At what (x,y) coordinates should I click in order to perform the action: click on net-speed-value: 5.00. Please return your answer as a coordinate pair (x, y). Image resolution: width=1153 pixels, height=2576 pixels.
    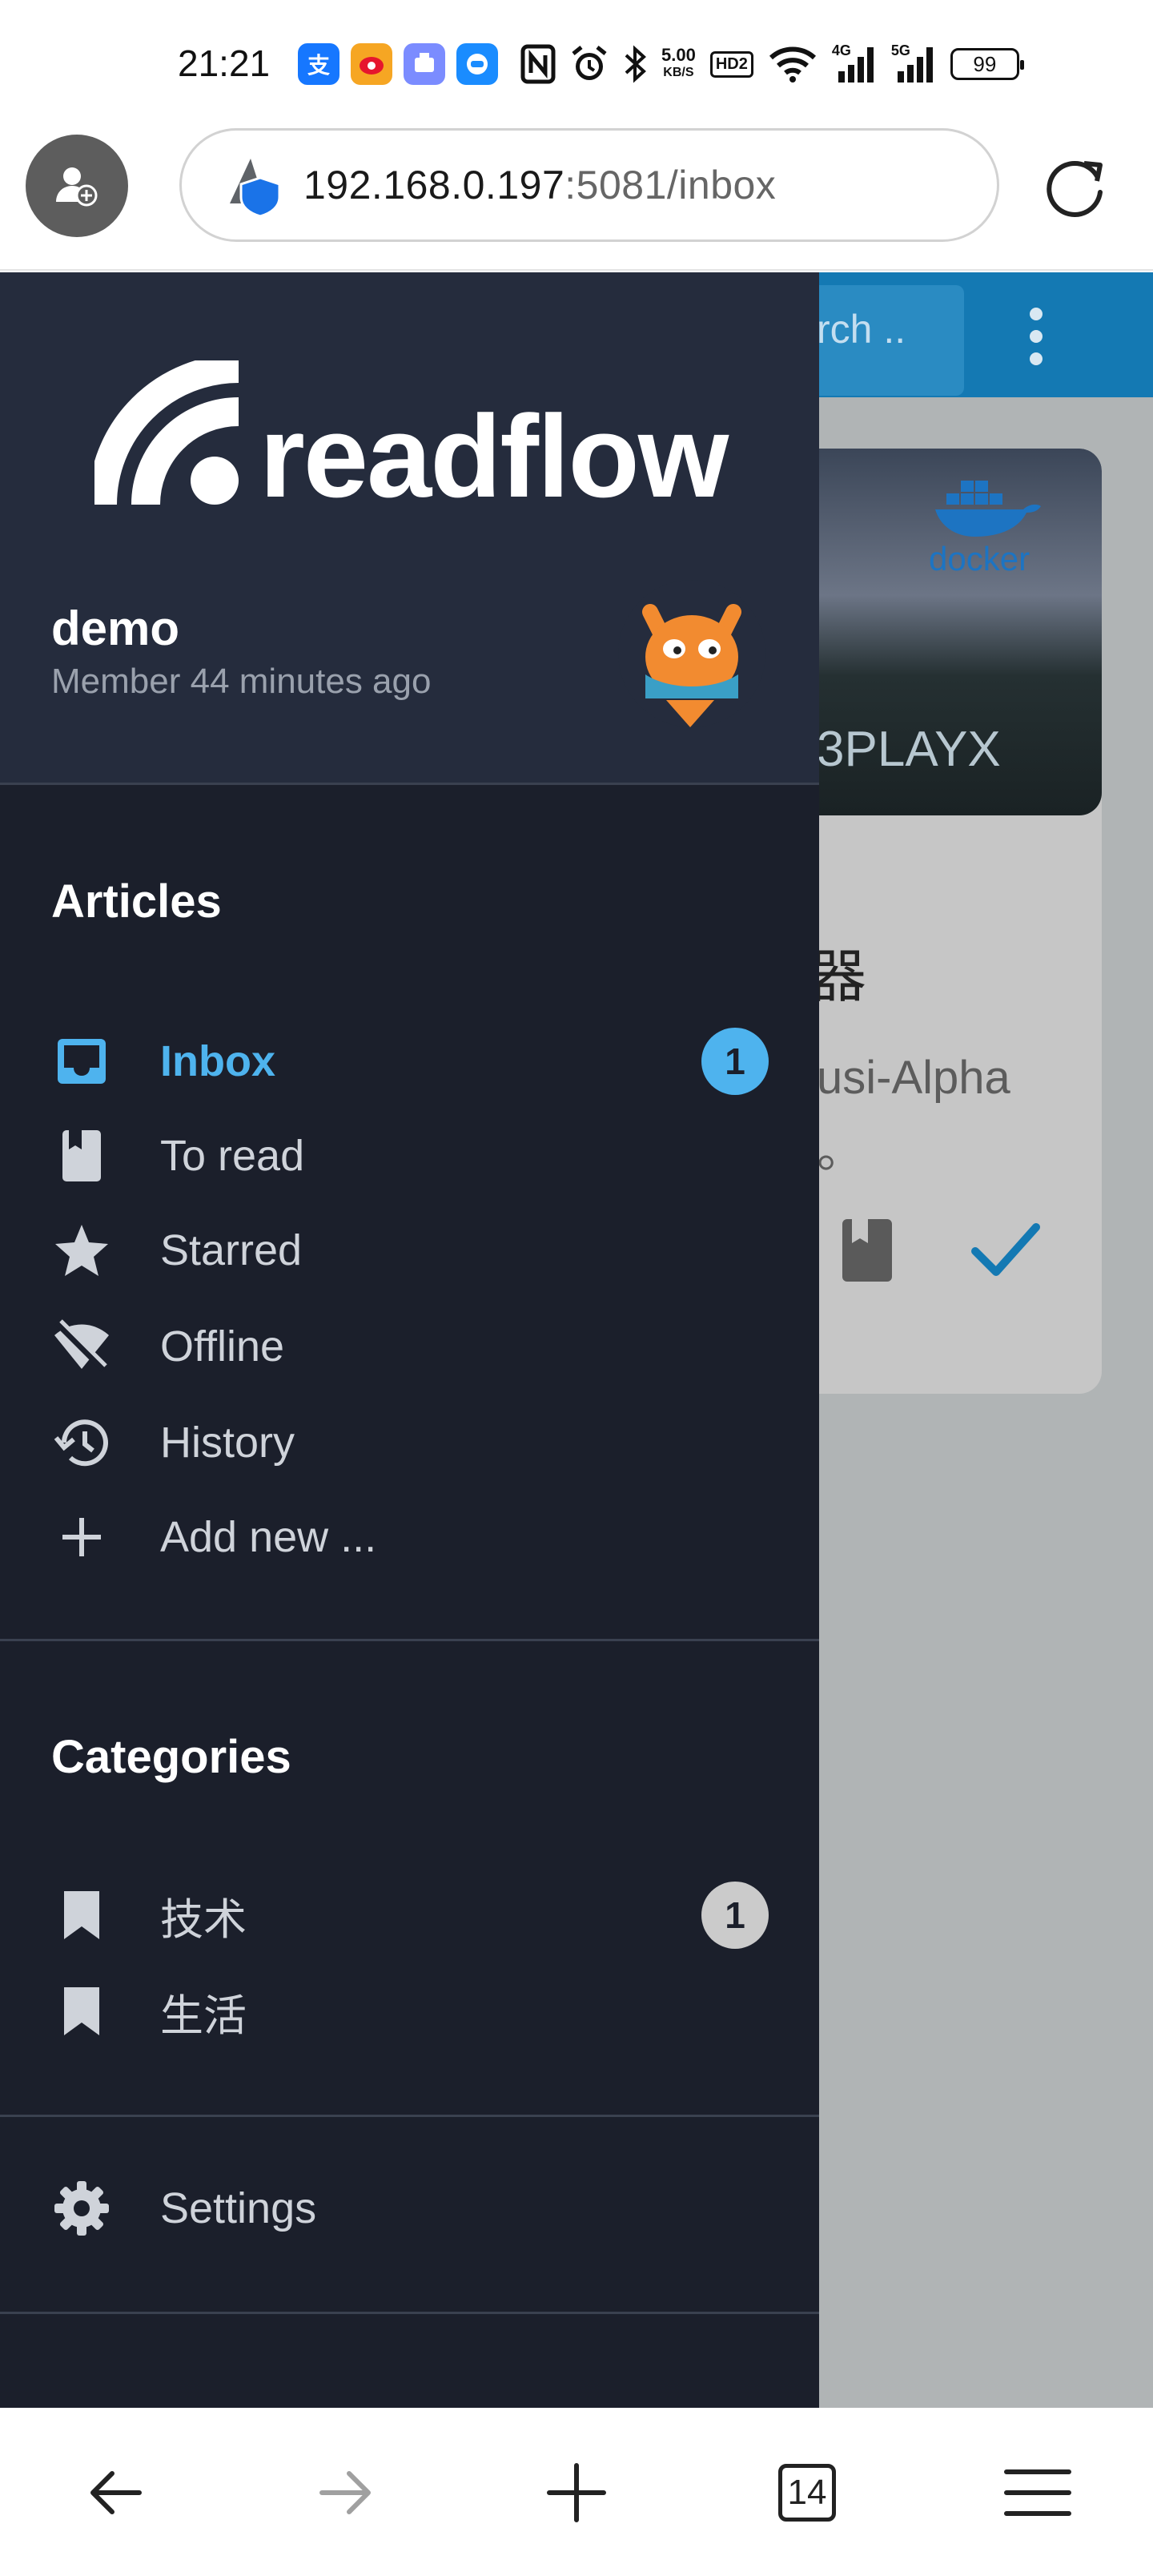
    Looking at the image, I should click on (679, 55).